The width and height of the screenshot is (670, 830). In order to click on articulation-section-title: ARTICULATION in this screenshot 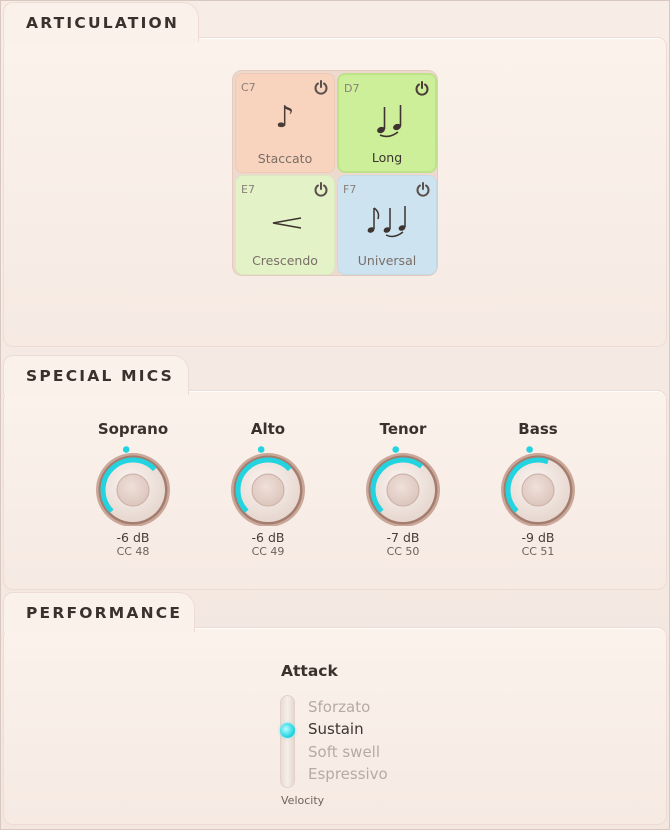, I will do `click(103, 23)`.